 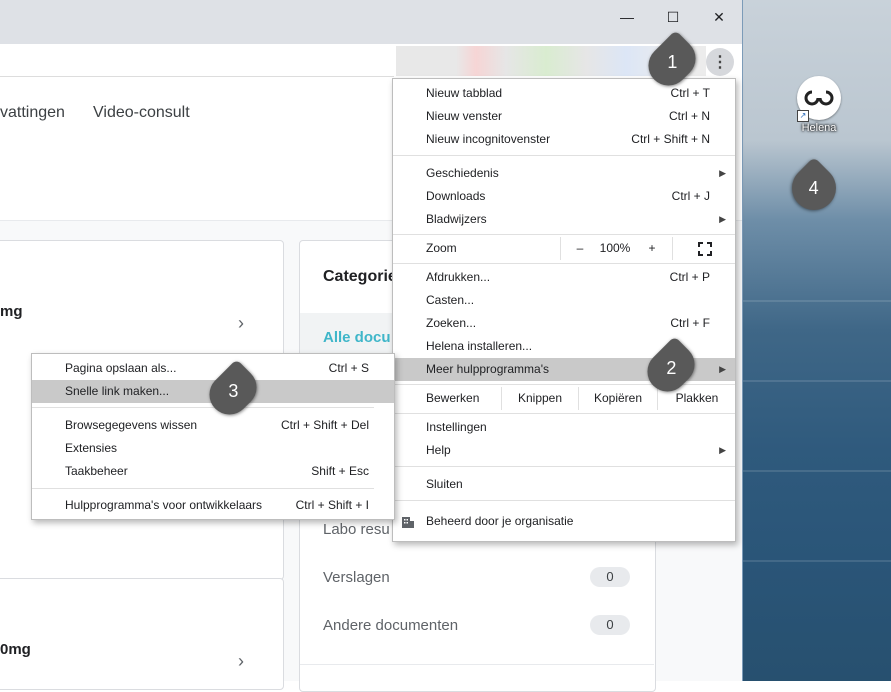 What do you see at coordinates (719, 17) in the screenshot?
I see `close-icon: ✕` at bounding box center [719, 17].